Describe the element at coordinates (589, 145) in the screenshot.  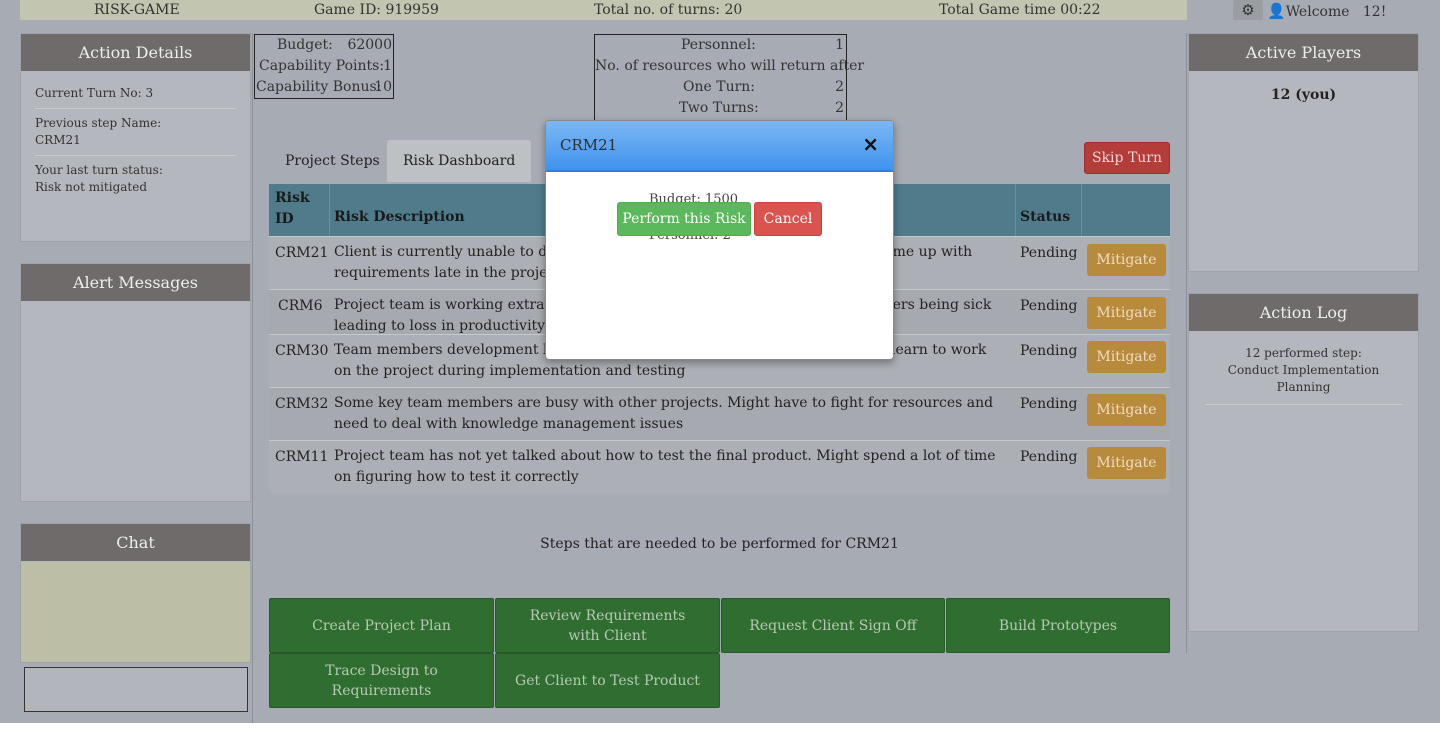
I see `modal-title: CRM21` at that location.